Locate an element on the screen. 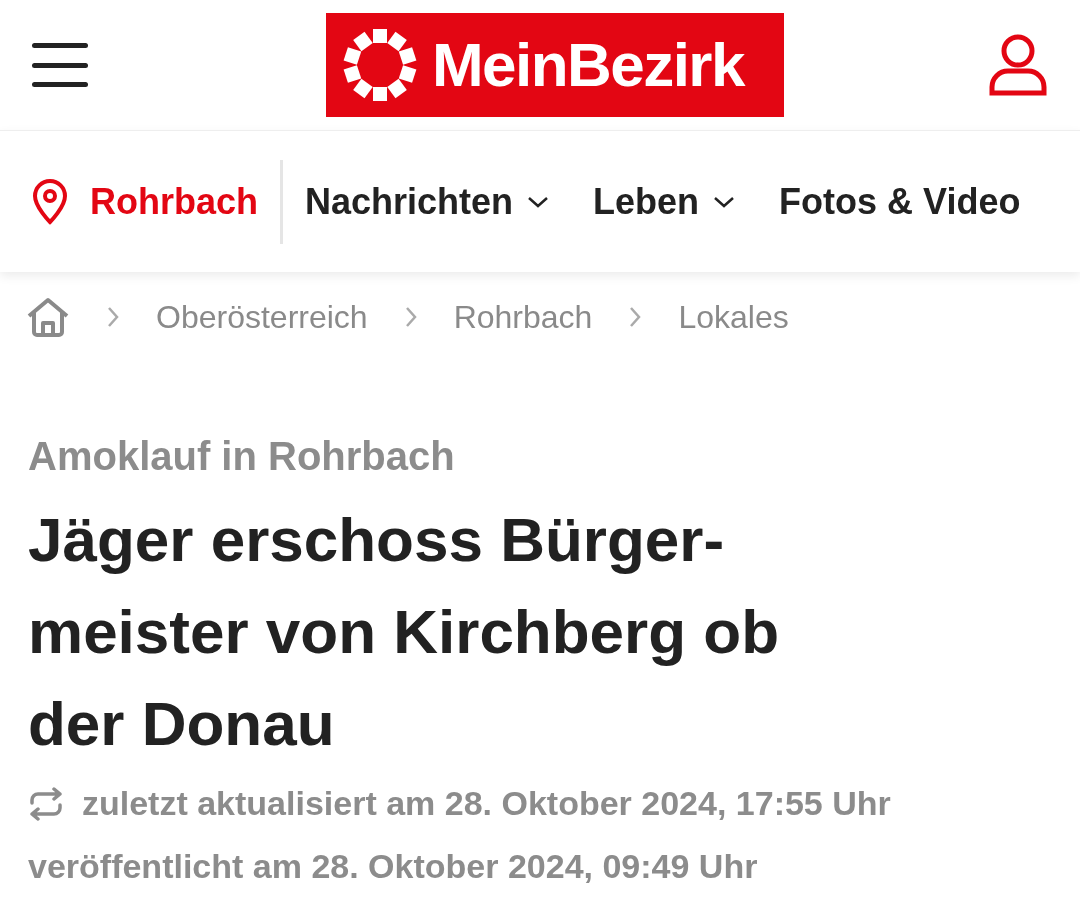  breadcrumb-link: Oberösterreich is located at coordinates (262, 317).